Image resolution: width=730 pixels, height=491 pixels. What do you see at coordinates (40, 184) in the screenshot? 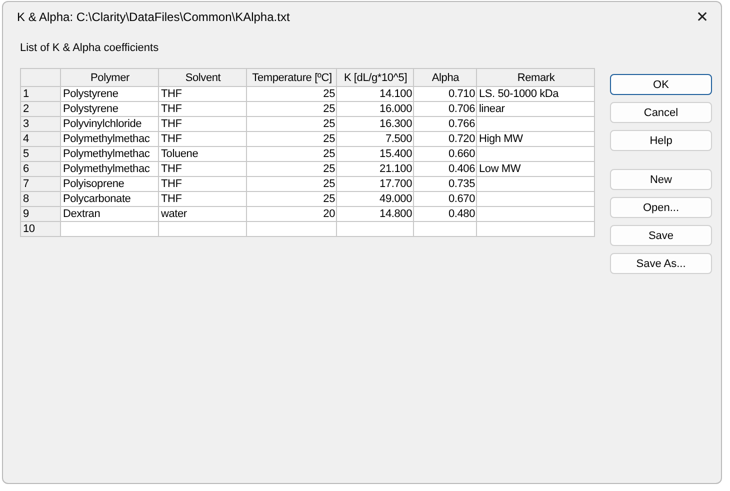
I see `row-number: 7` at bounding box center [40, 184].